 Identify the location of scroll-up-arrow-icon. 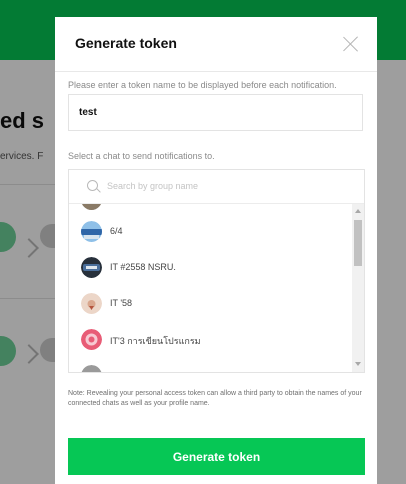
(358, 211).